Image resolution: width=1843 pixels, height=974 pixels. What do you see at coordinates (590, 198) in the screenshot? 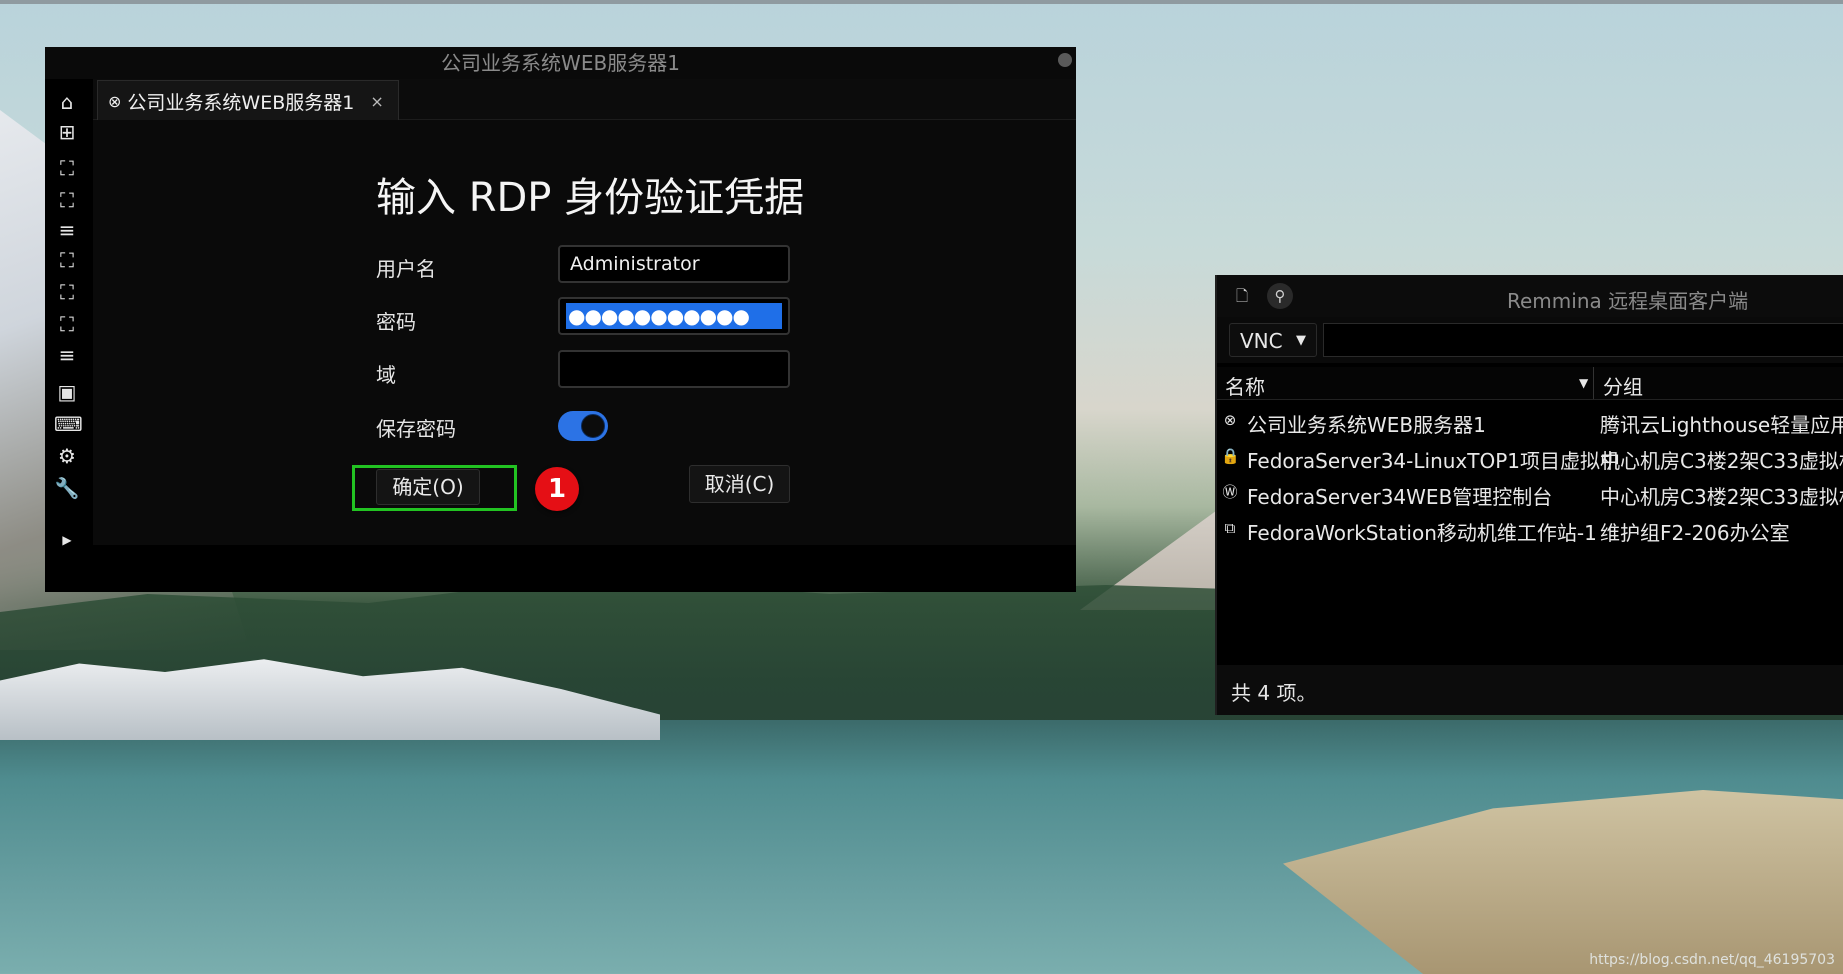
I see `auth-dialog-title: 输入 RDP 身份验证凭据` at bounding box center [590, 198].